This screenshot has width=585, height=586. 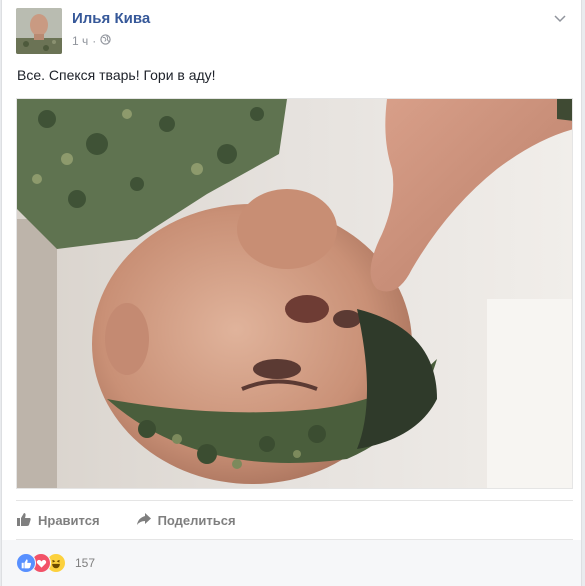 I want to click on post-meta: 1 ч ·, so click(x=91, y=41).